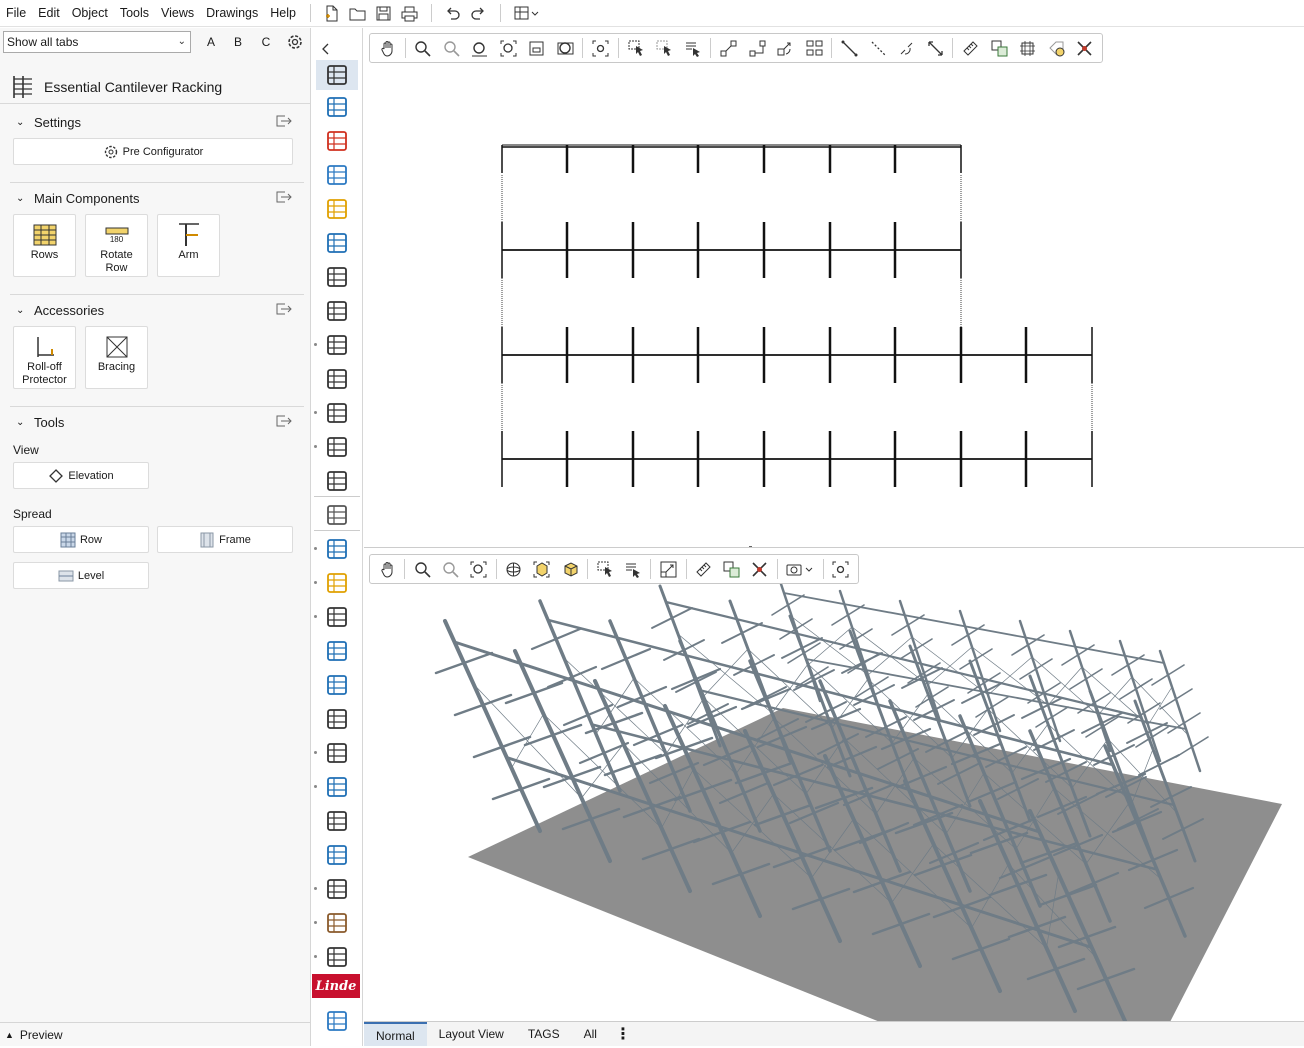 This screenshot has width=1304, height=1048. What do you see at coordinates (337, 379) in the screenshot?
I see `conveyor-icon` at bounding box center [337, 379].